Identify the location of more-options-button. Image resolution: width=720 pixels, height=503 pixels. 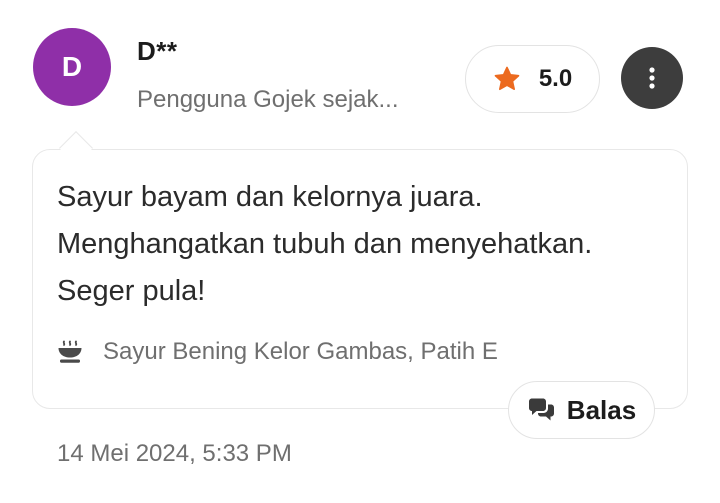
(652, 78).